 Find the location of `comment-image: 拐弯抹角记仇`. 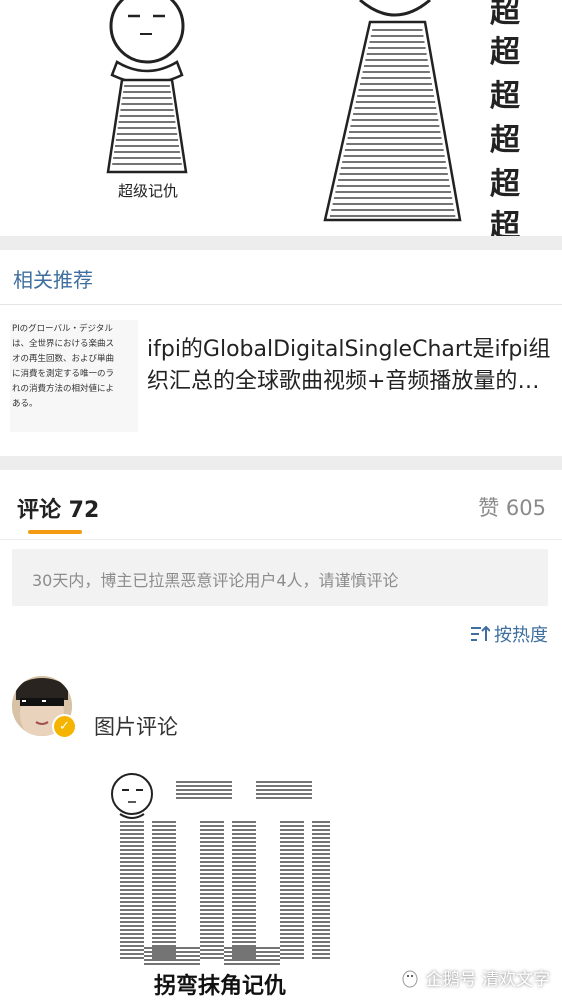

comment-image: 拐弯抹角记仇 is located at coordinates (220, 880).